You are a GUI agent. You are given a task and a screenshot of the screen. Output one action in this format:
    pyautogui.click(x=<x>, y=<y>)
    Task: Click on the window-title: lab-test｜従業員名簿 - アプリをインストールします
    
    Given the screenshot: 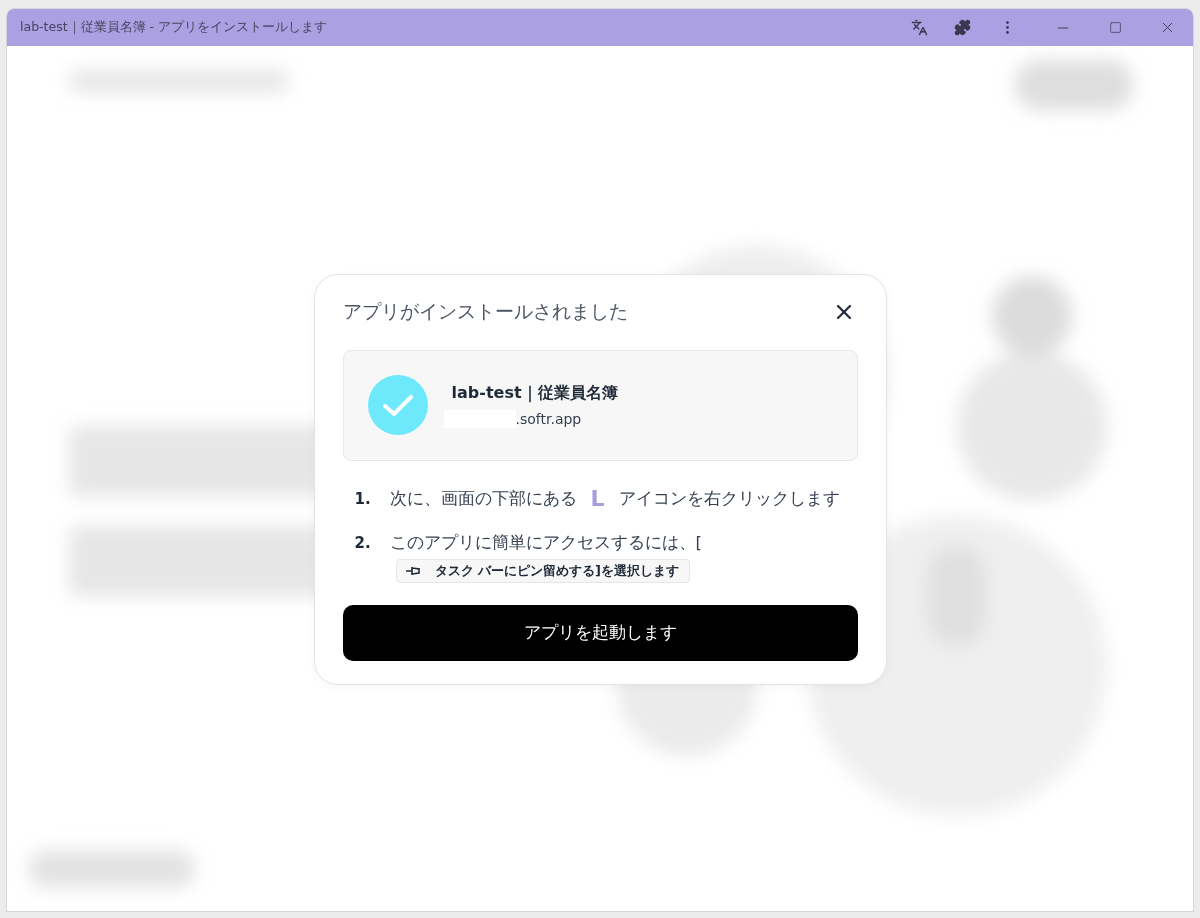 What is the action you would take?
    pyautogui.click(x=174, y=27)
    